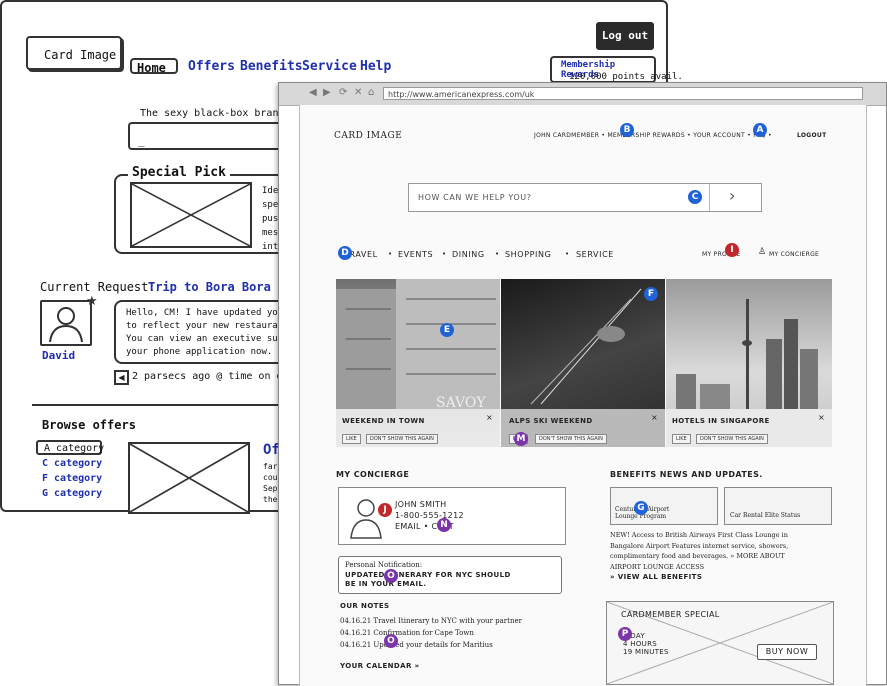 The height and width of the screenshot is (686, 887). I want to click on stop-icon: ✕, so click(358, 92).